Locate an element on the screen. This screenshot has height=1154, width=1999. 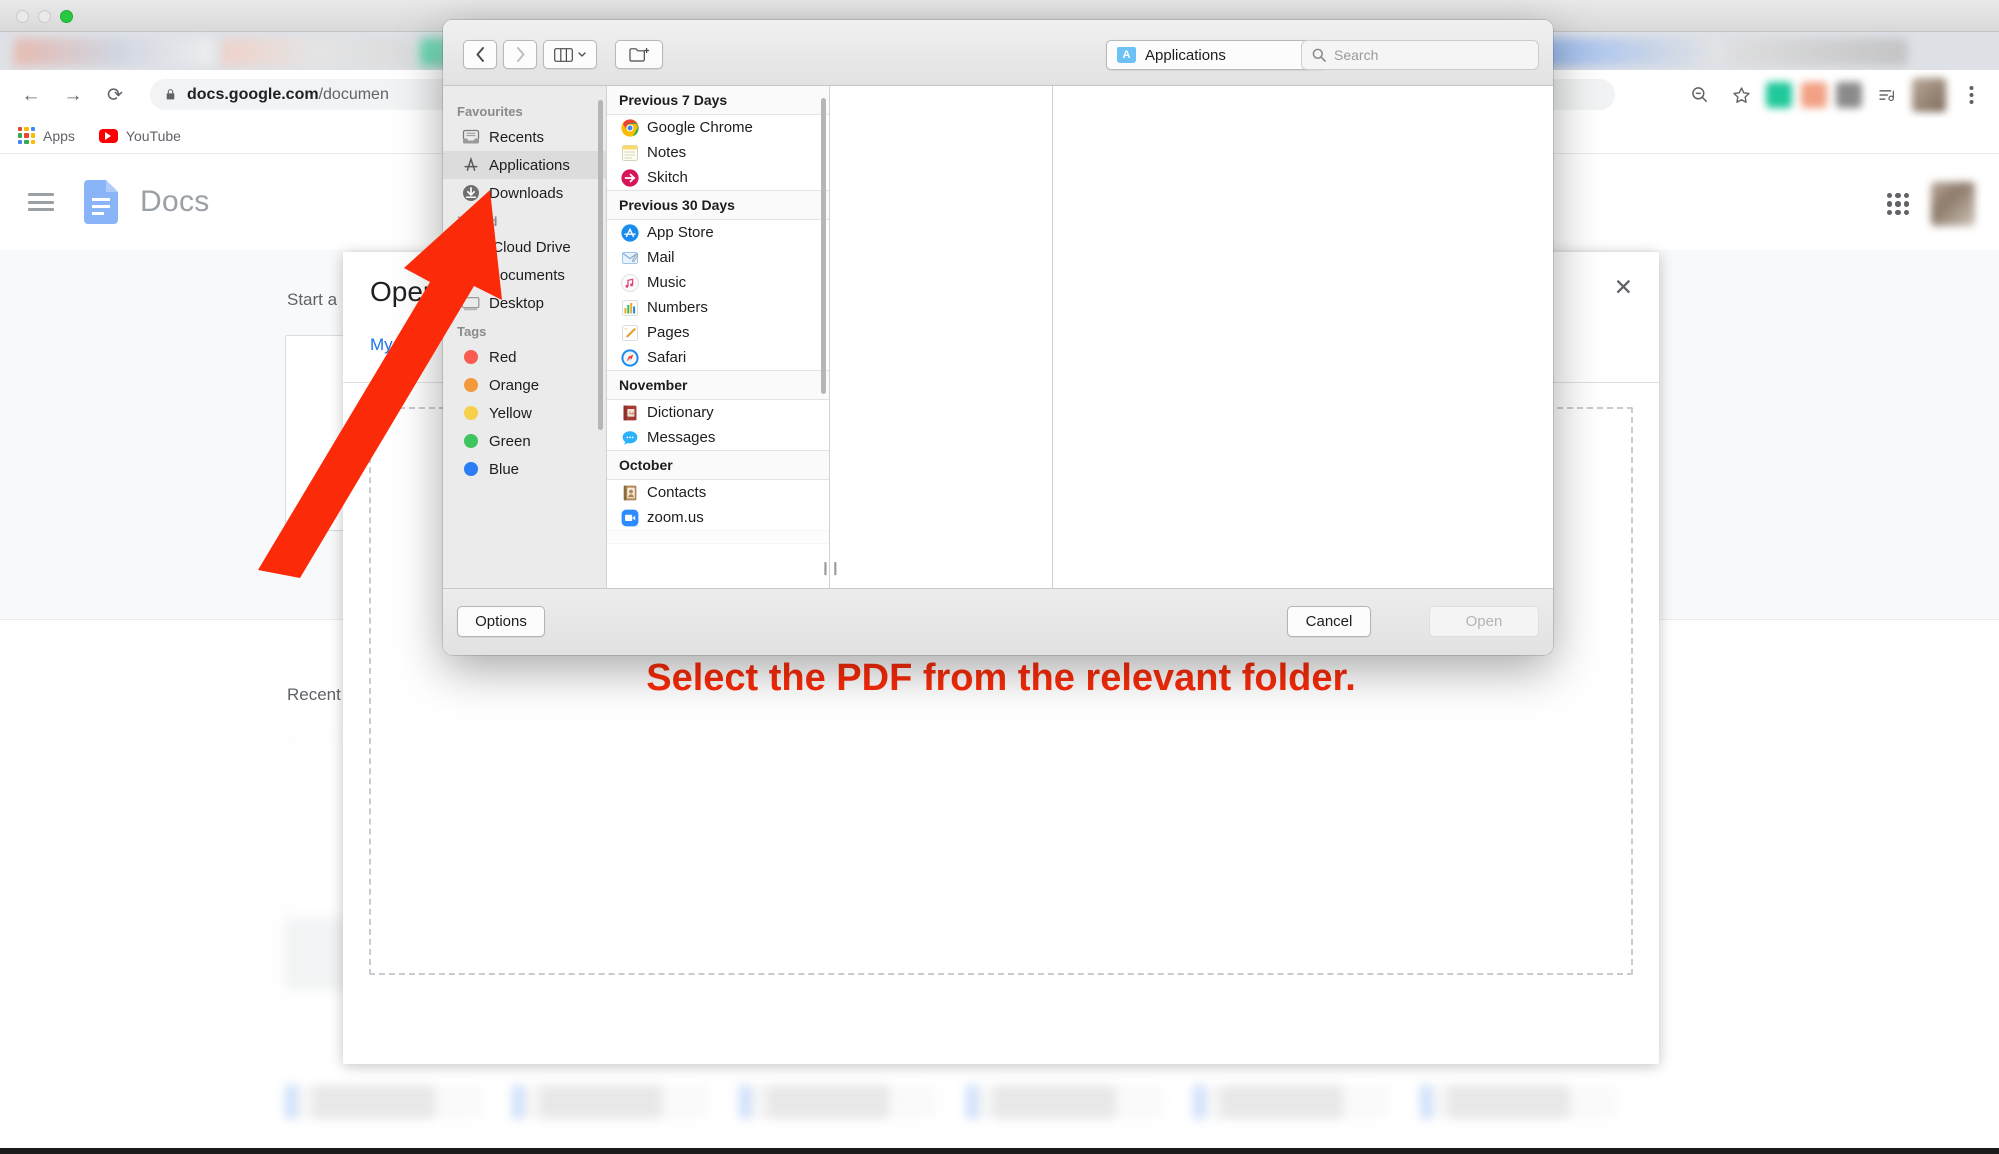
sidebar-item-downloads: Downloads is located at coordinates (524, 193).